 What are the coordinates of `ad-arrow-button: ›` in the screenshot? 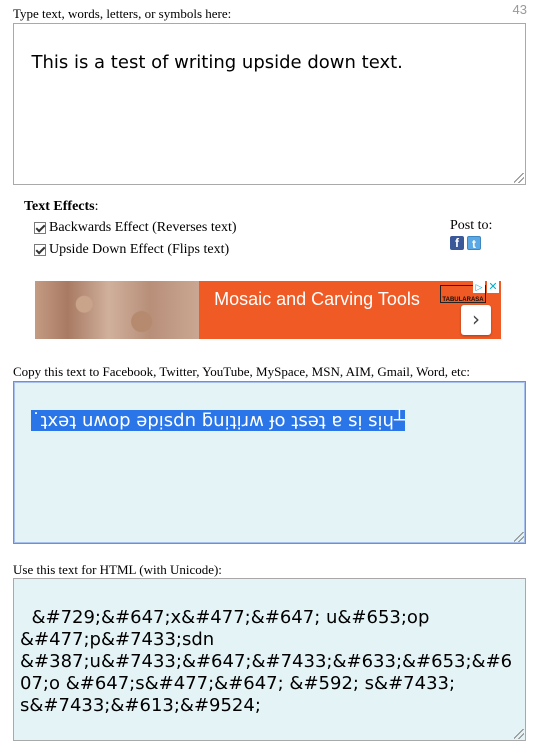 It's located at (476, 320).